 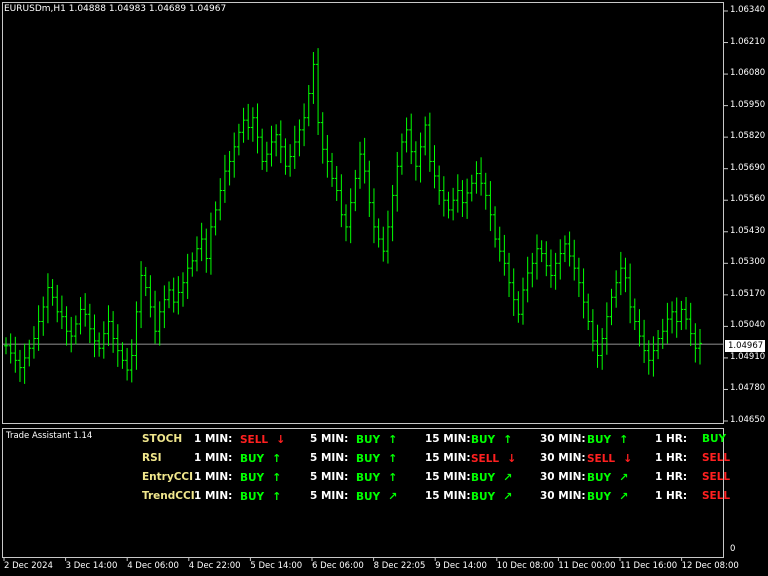 What do you see at coordinates (329, 439) in the screenshot?
I see `timeframe-label: 5 MIN:` at bounding box center [329, 439].